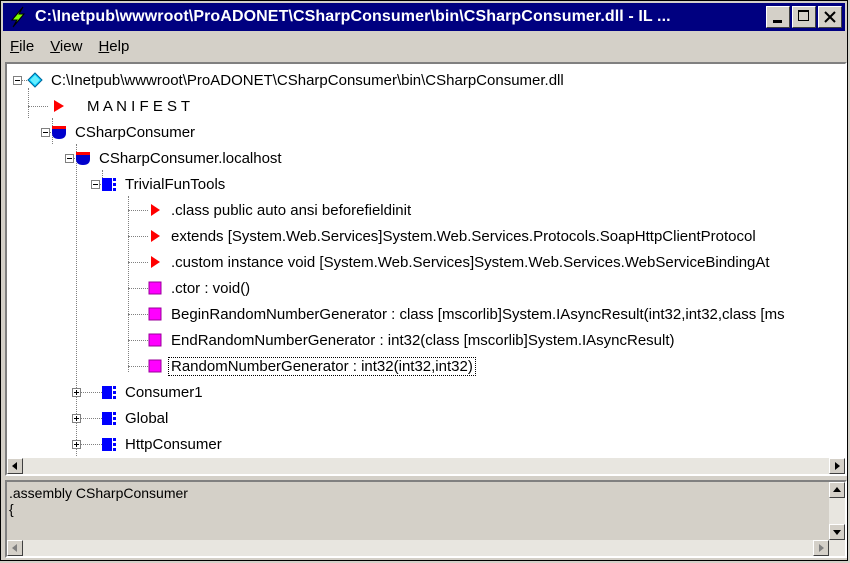 The width and height of the screenshot is (850, 563). Describe the element at coordinates (291, 210) in the screenshot. I see `tree-node-label: .class public auto ansi beforefieldinit` at that location.